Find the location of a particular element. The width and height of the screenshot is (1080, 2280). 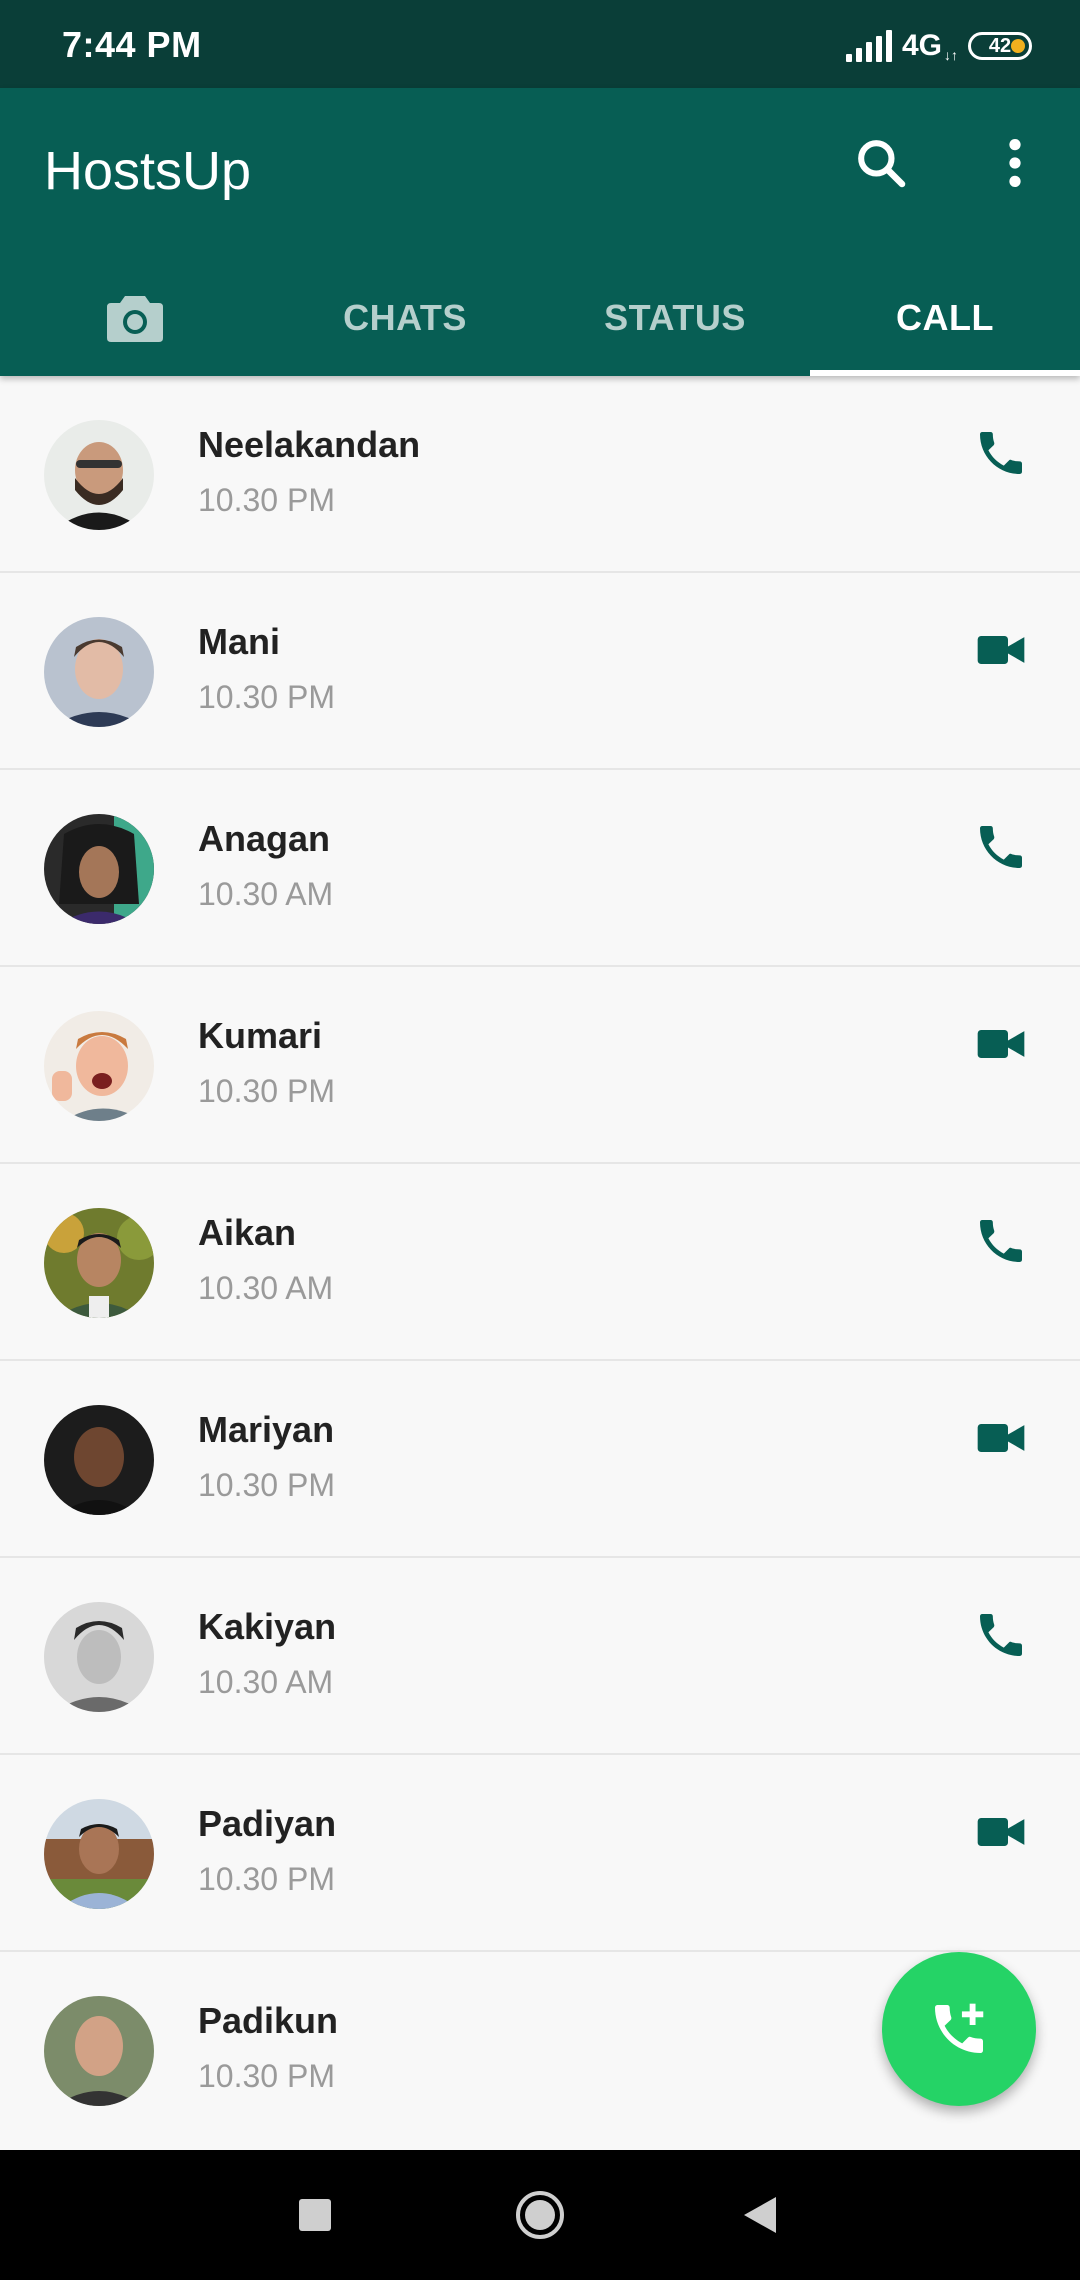

contact-name: Aikan is located at coordinates (247, 1232).